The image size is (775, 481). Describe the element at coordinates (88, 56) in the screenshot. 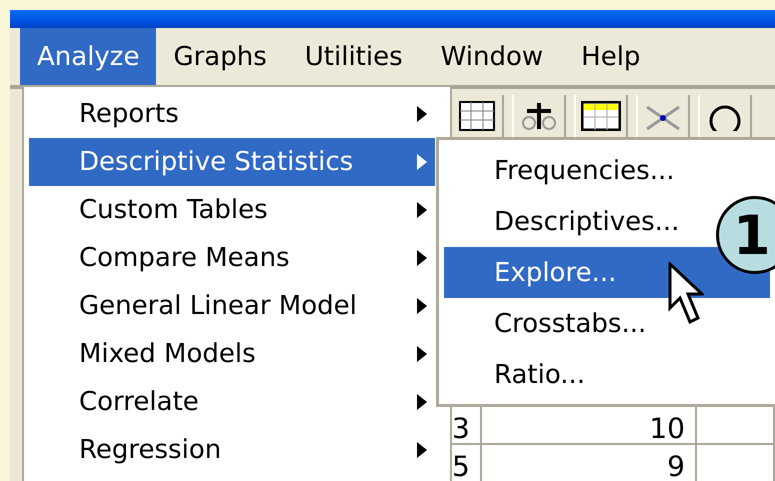

I see `menu-bar-item: Analyze` at that location.